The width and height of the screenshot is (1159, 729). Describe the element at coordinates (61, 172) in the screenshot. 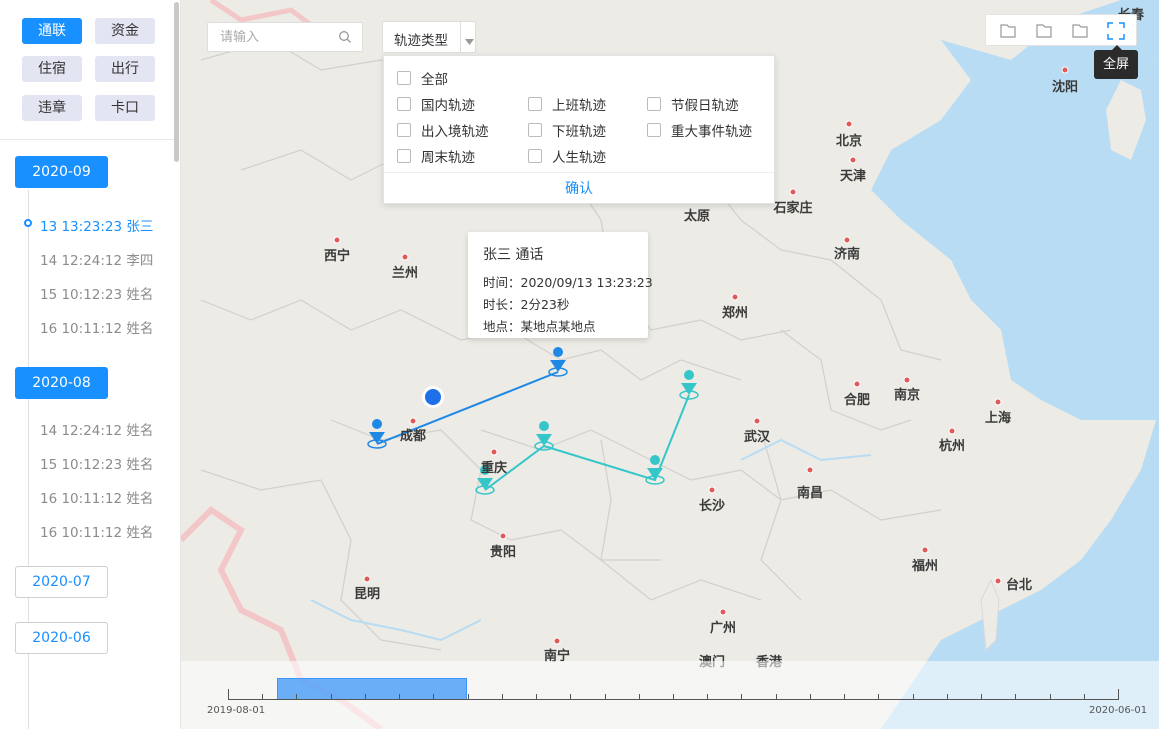

I see `month-2020-09: 2020-09` at that location.